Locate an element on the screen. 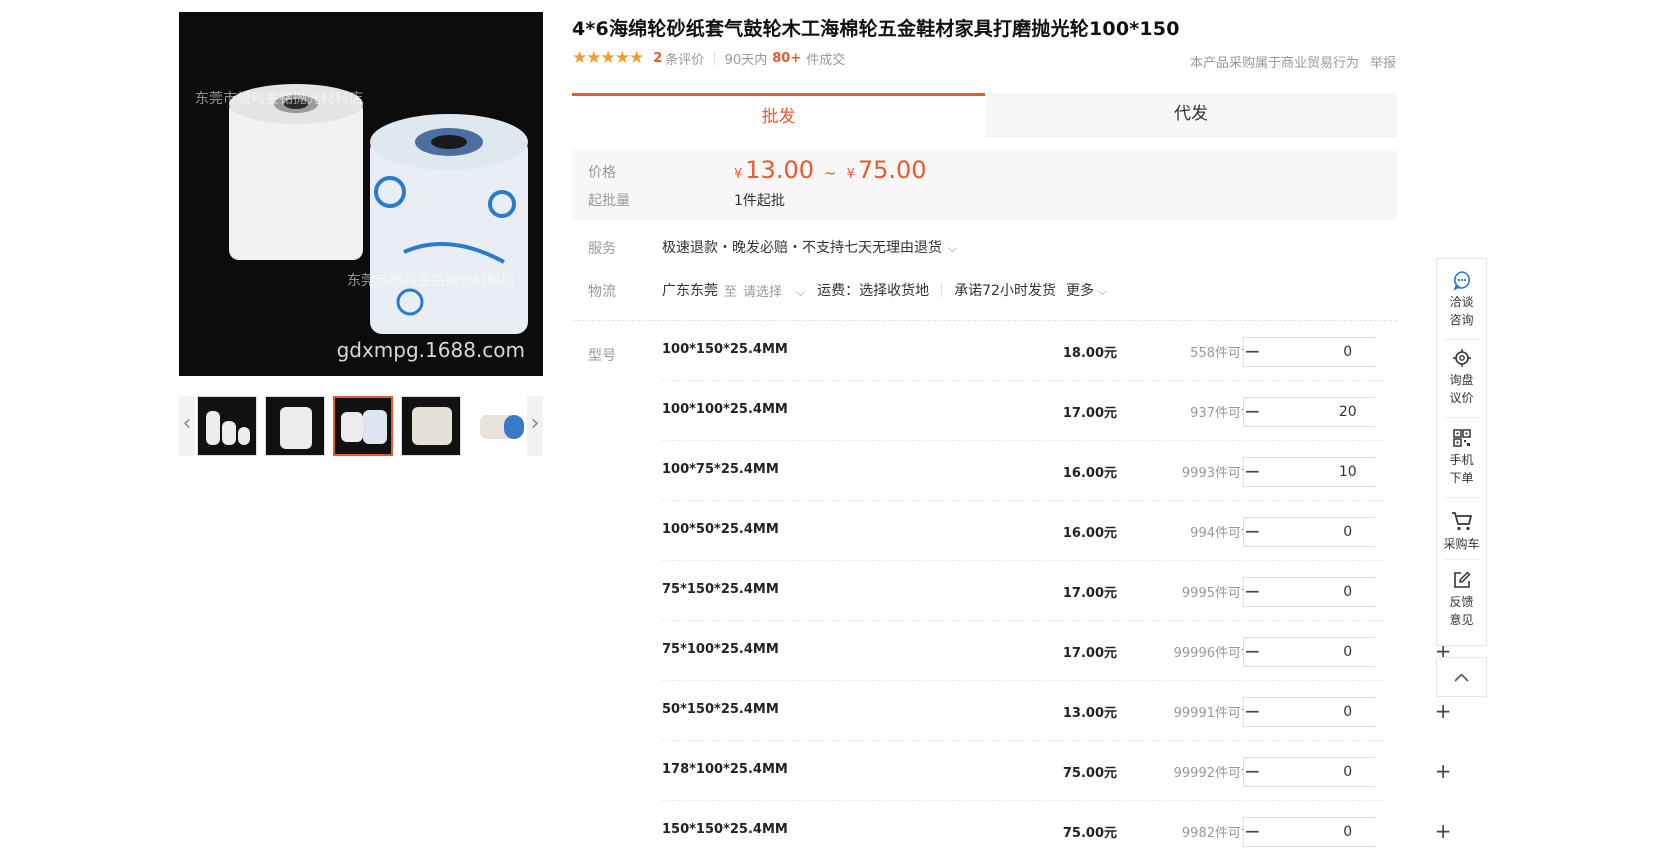  feedback-button: 反馈 意见 is located at coordinates (1461, 599).